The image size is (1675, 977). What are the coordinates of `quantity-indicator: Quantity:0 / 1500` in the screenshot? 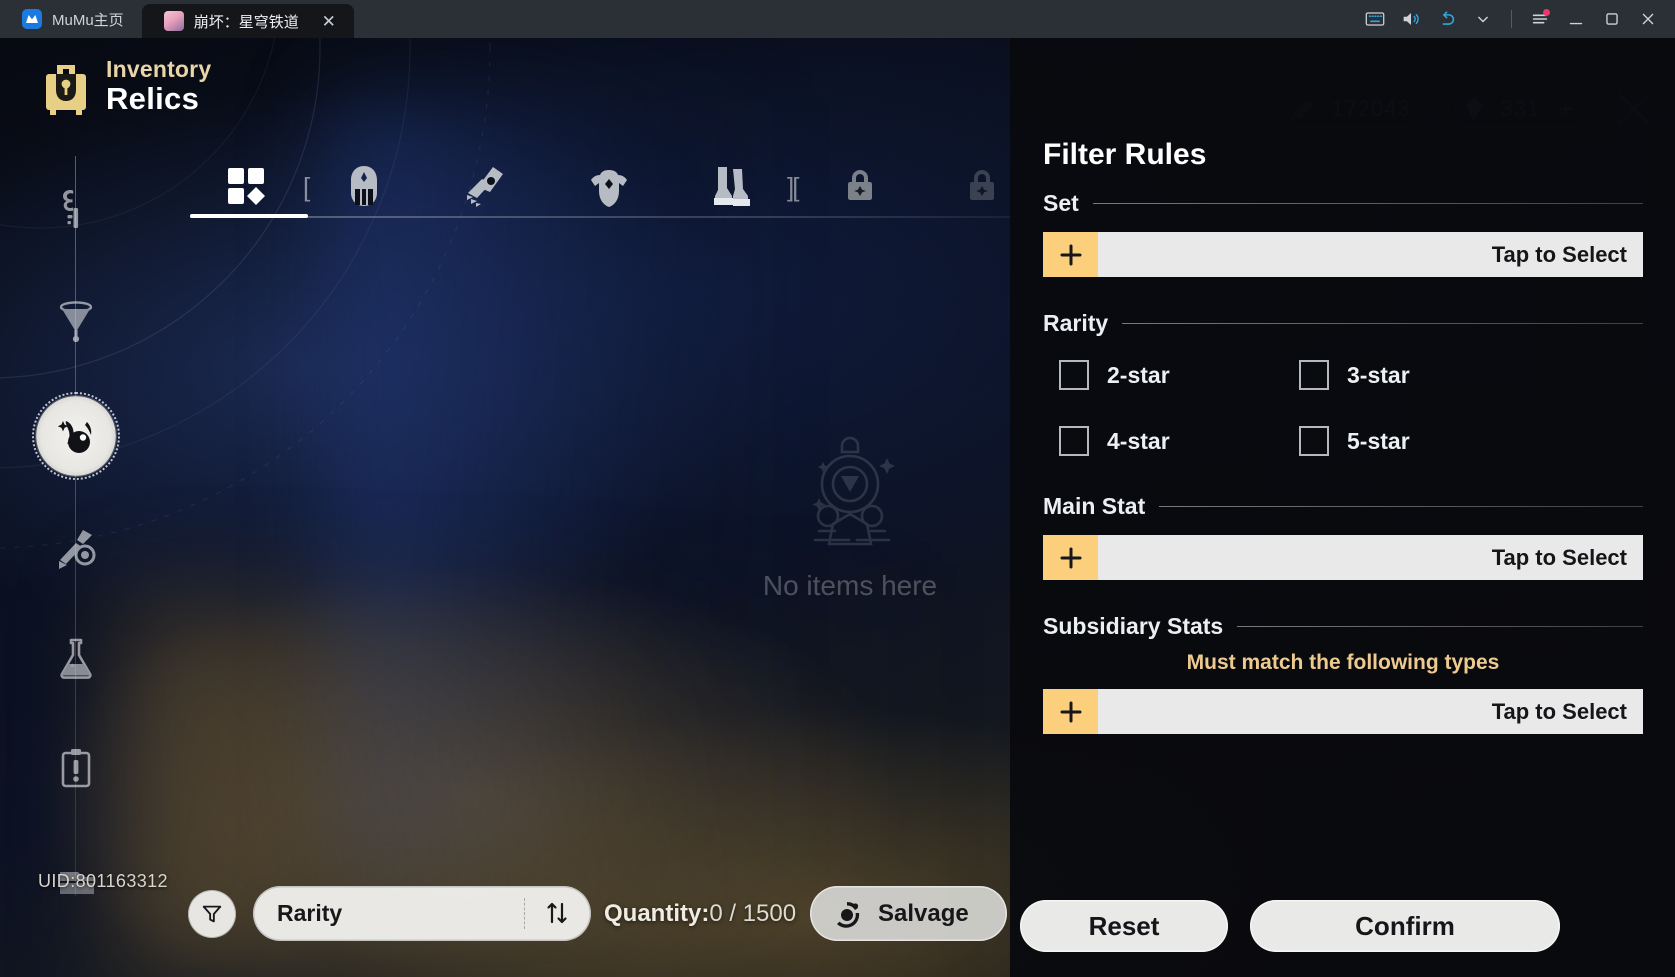 It's located at (700, 914).